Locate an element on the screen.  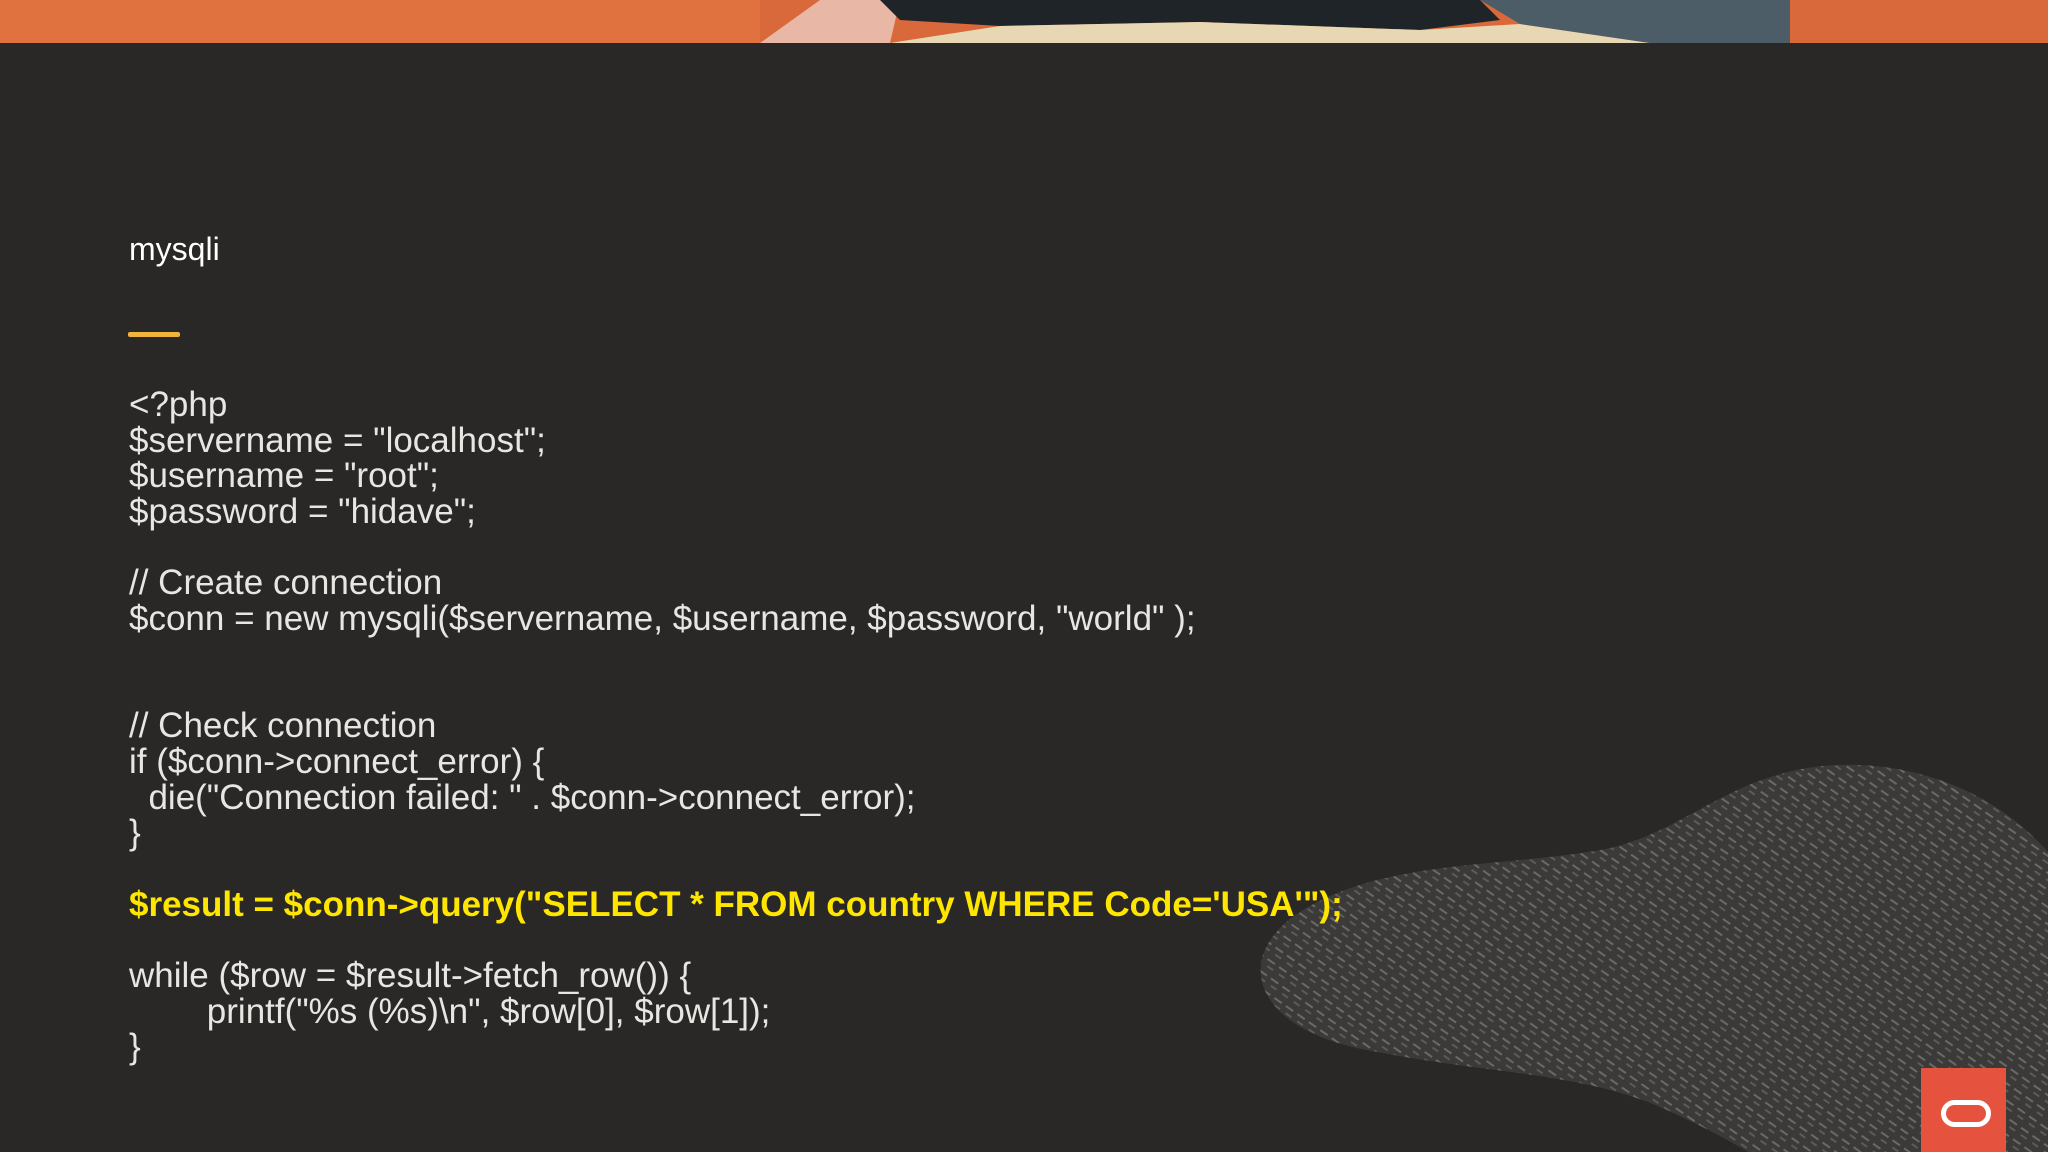
code-line: $servername = "localhost"; is located at coordinates (337, 440).